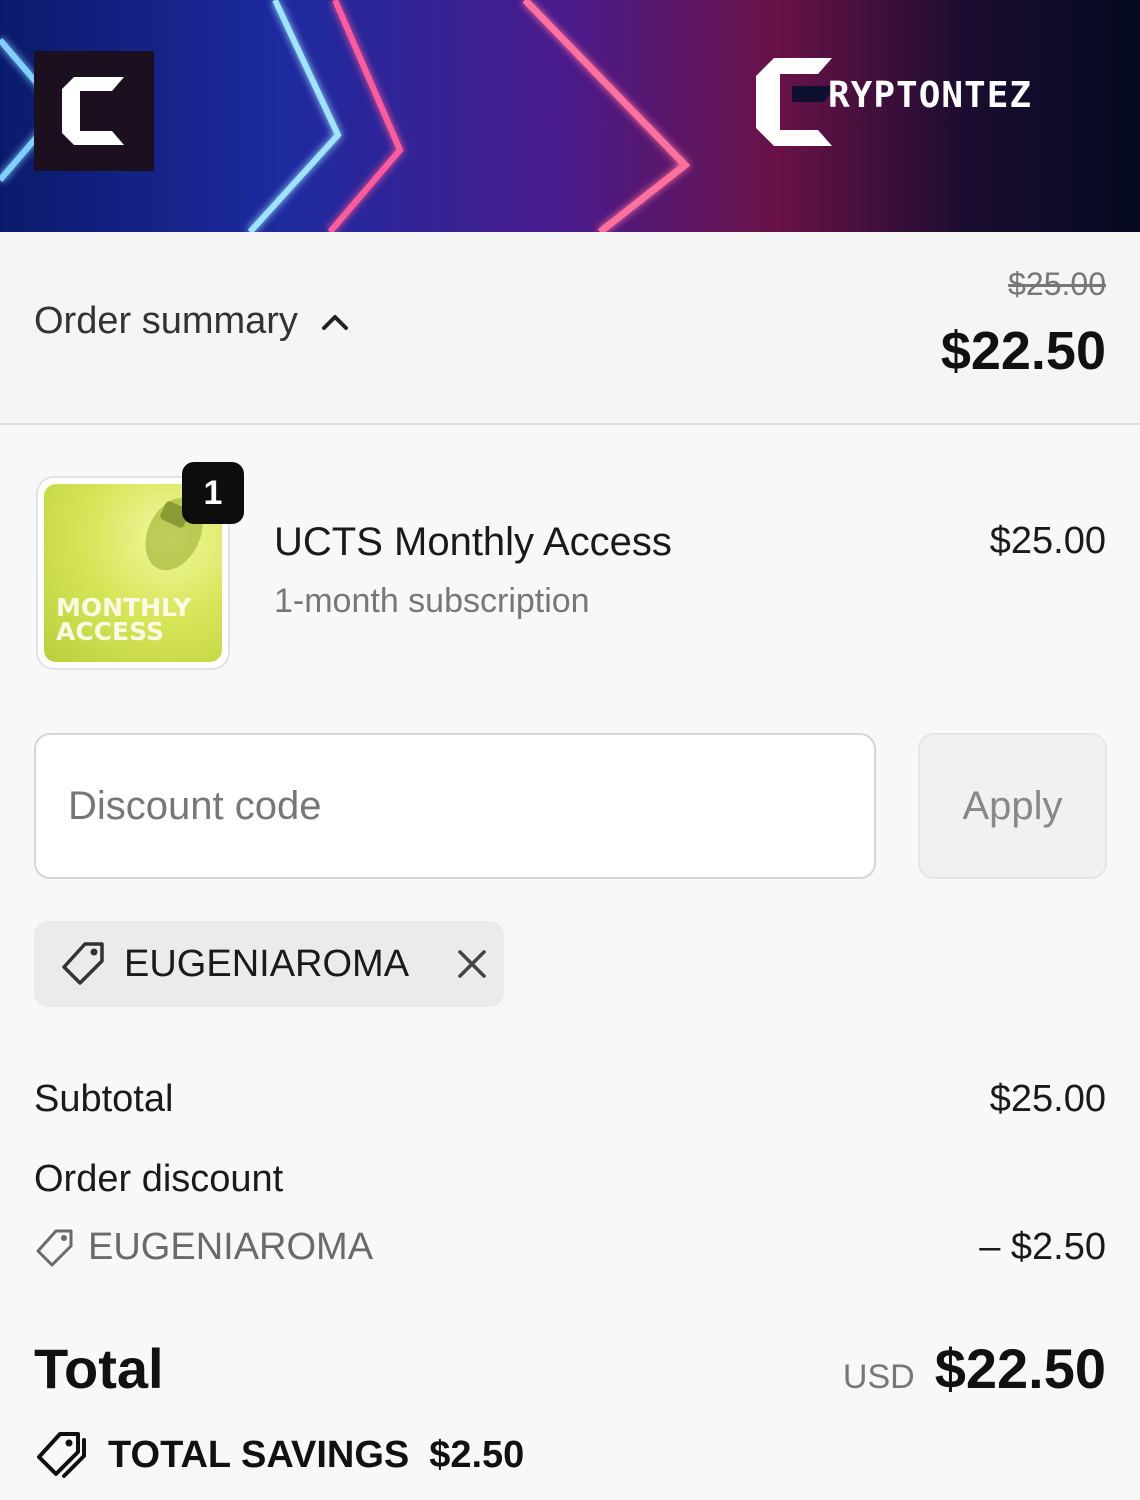 The image size is (1140, 1500). I want to click on chevron-up-icon, so click(334, 322).